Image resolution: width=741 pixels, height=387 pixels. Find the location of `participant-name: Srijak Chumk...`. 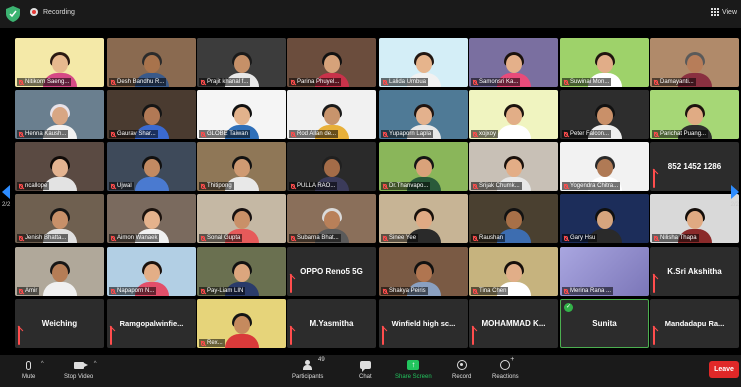

participant-name: Srijak Chumk... is located at coordinates (499, 186).